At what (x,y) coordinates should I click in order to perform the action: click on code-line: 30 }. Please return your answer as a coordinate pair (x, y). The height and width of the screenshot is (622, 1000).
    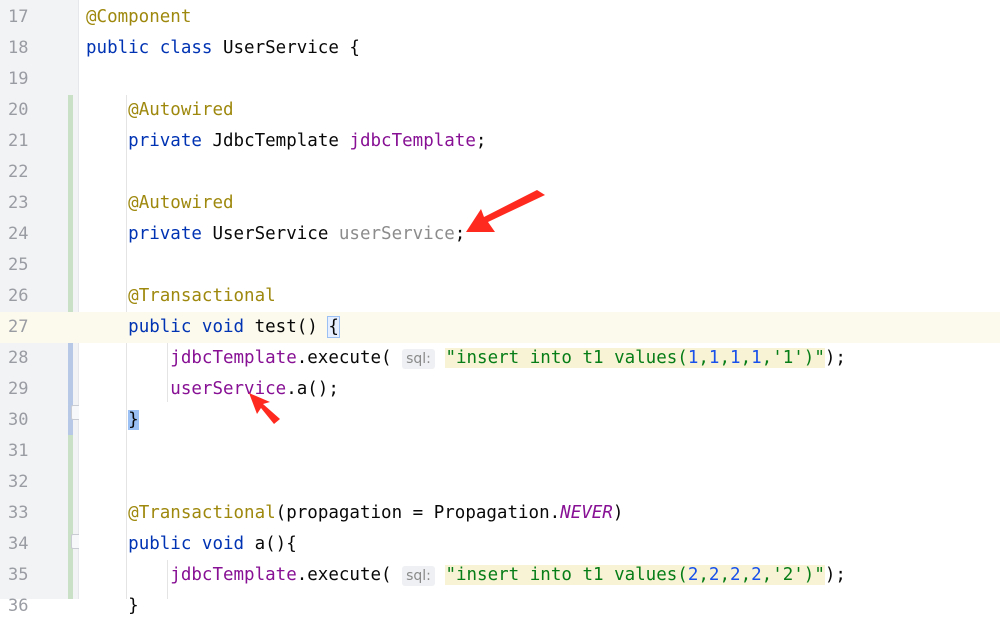
    Looking at the image, I should click on (500, 420).